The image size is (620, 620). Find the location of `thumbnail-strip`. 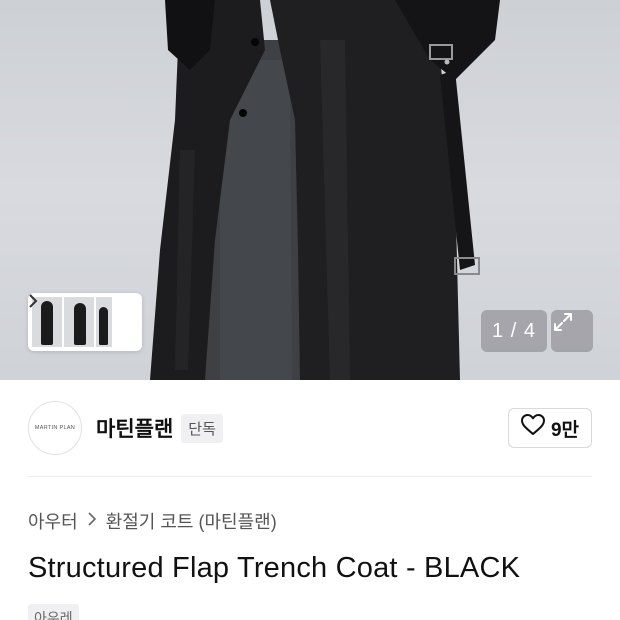

thumbnail-strip is located at coordinates (85, 322).